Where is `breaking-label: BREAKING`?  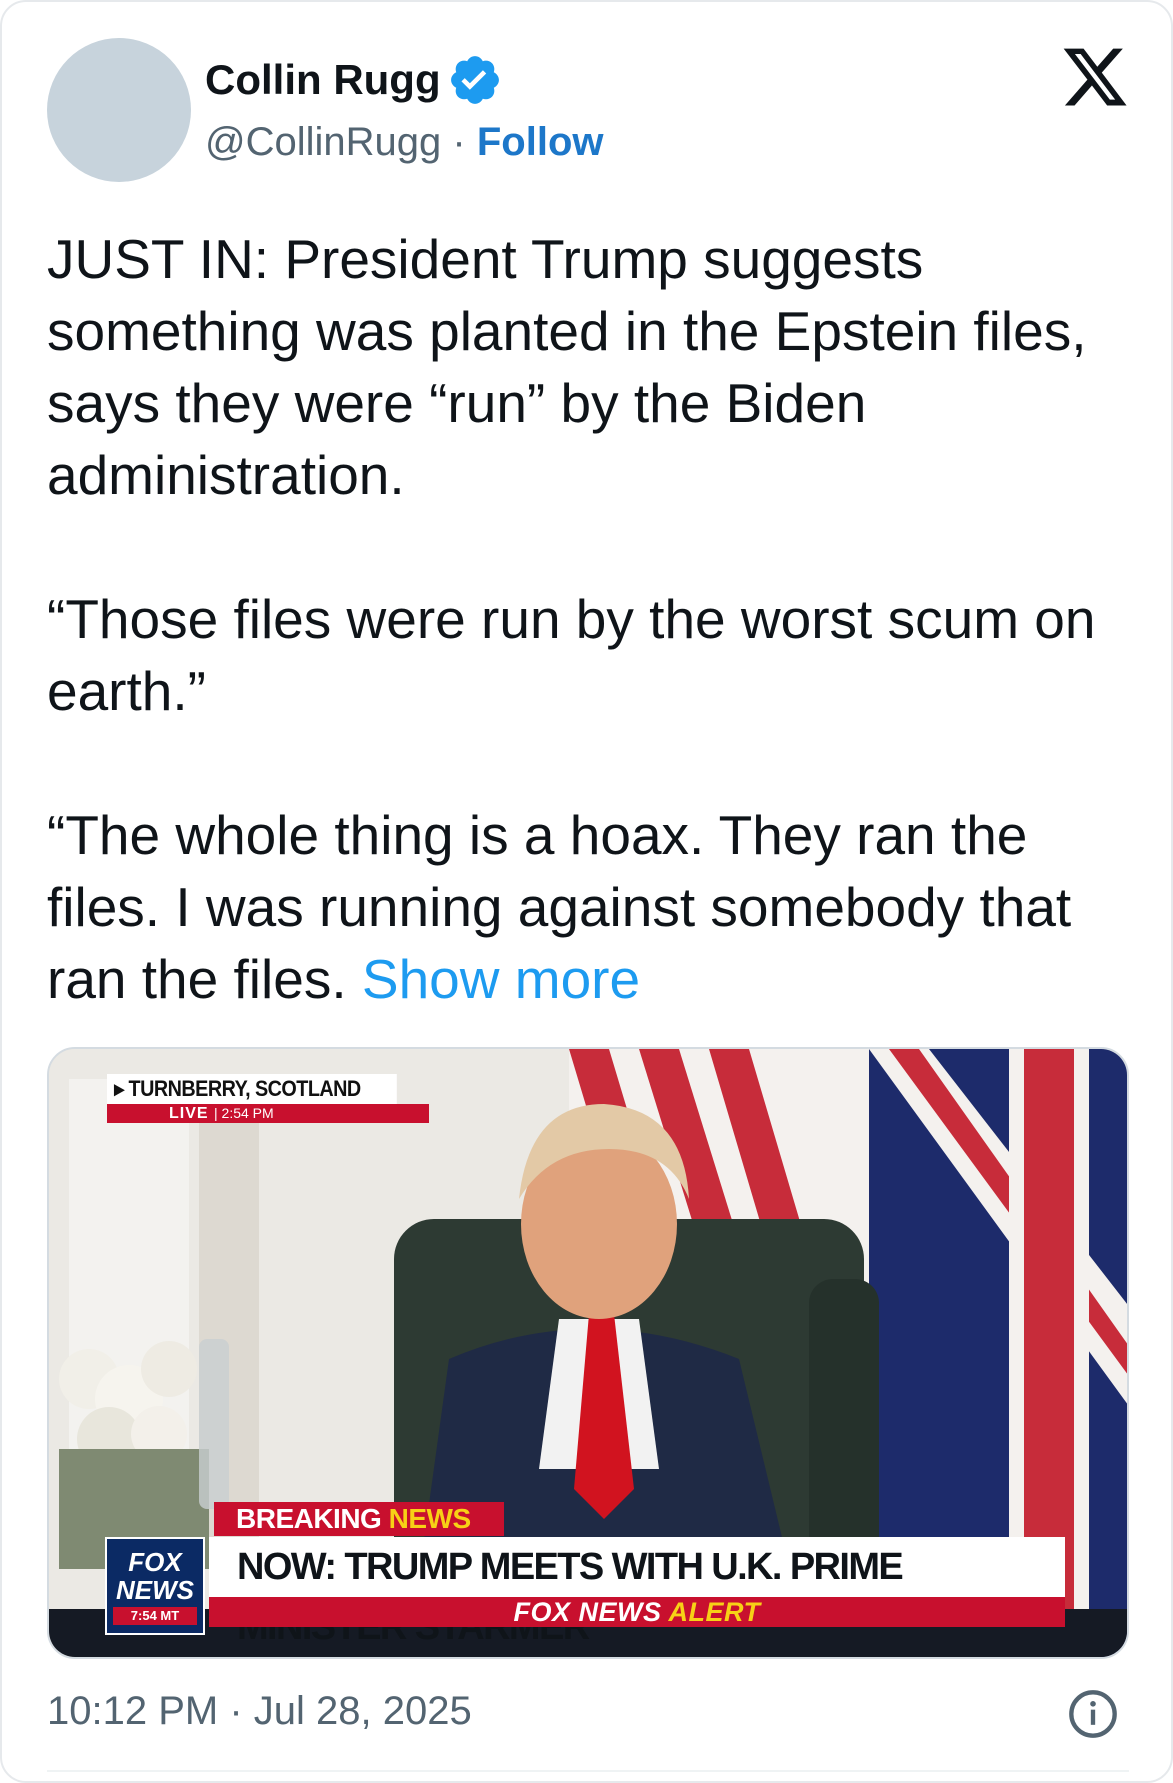
breaking-label: BREAKING is located at coordinates (309, 1518).